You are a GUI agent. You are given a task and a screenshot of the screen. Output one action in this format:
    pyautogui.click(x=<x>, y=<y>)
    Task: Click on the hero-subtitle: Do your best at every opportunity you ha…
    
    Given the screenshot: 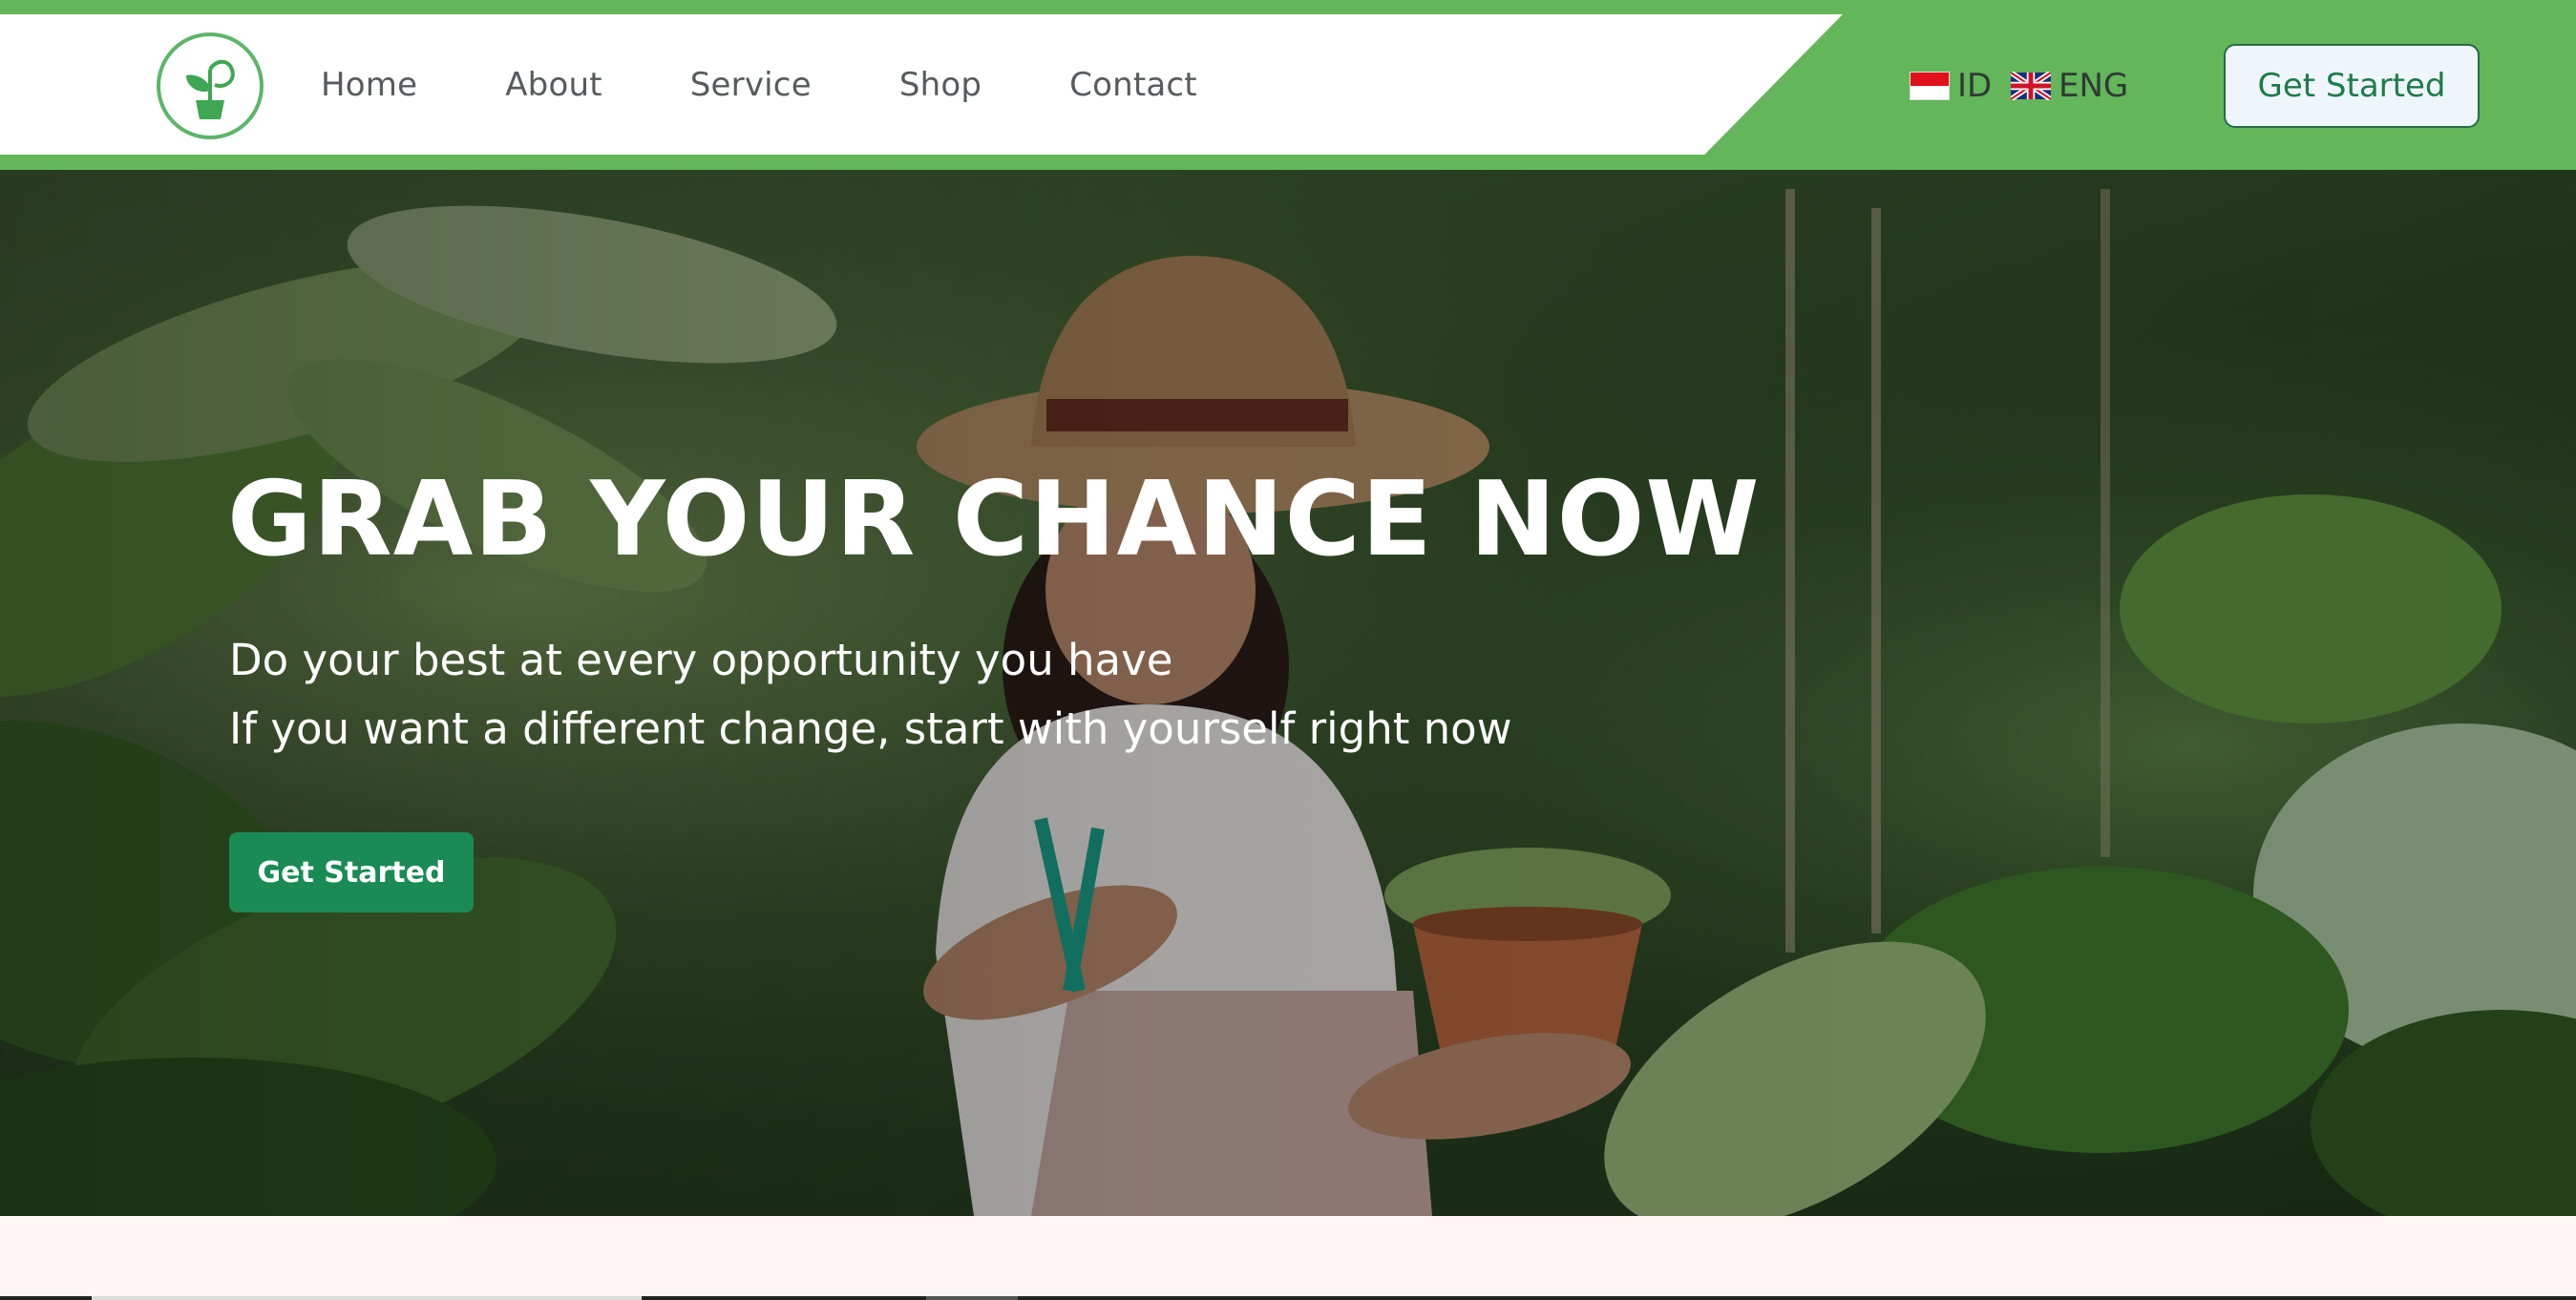 What is the action you would take?
    pyautogui.click(x=1040, y=695)
    